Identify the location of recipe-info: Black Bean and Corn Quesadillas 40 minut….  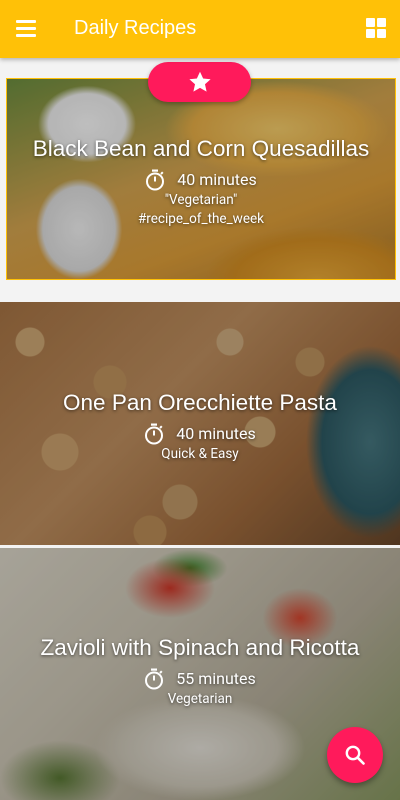
(201, 182).